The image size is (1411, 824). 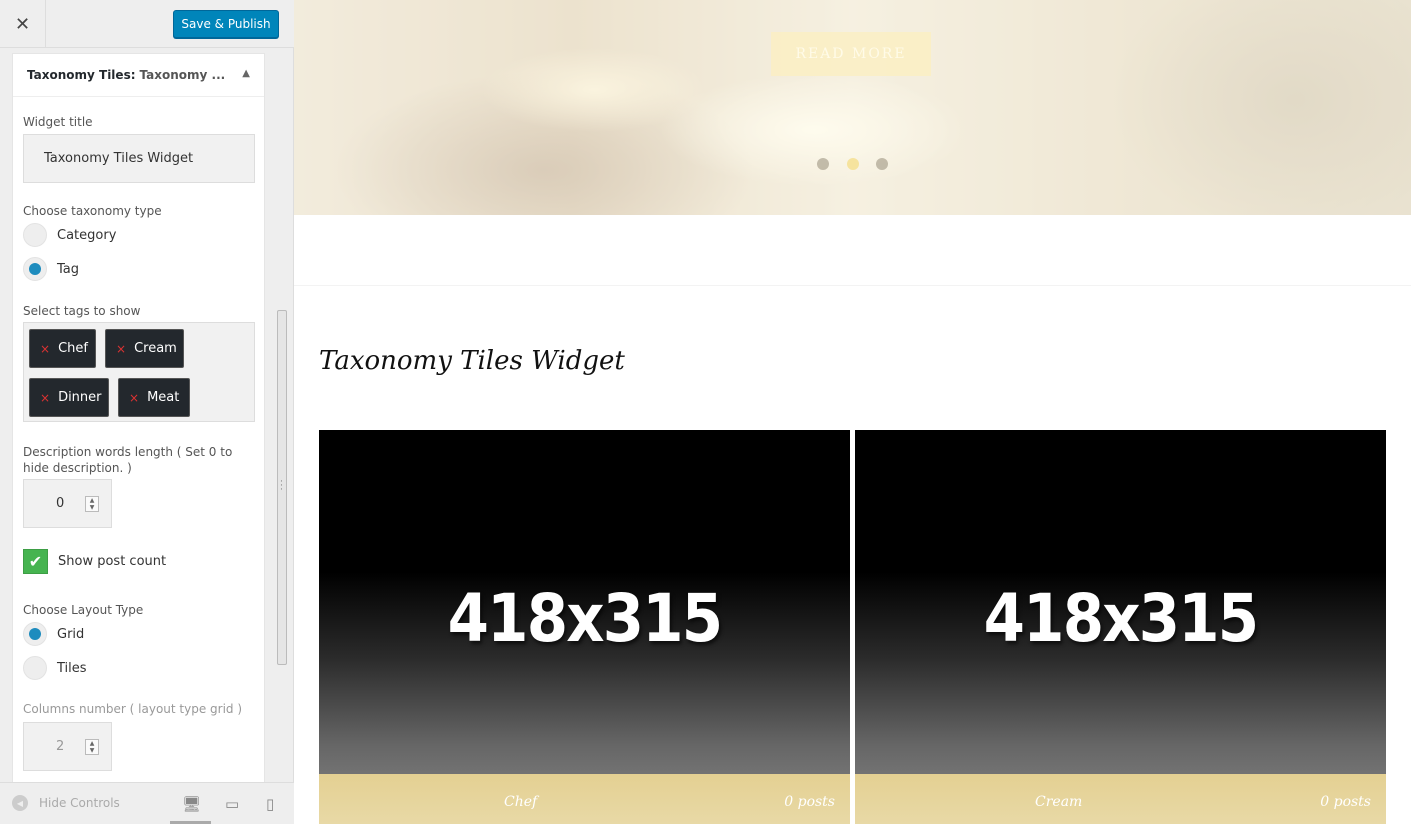 I want to click on tile-name: Cream, so click(x=1058, y=802).